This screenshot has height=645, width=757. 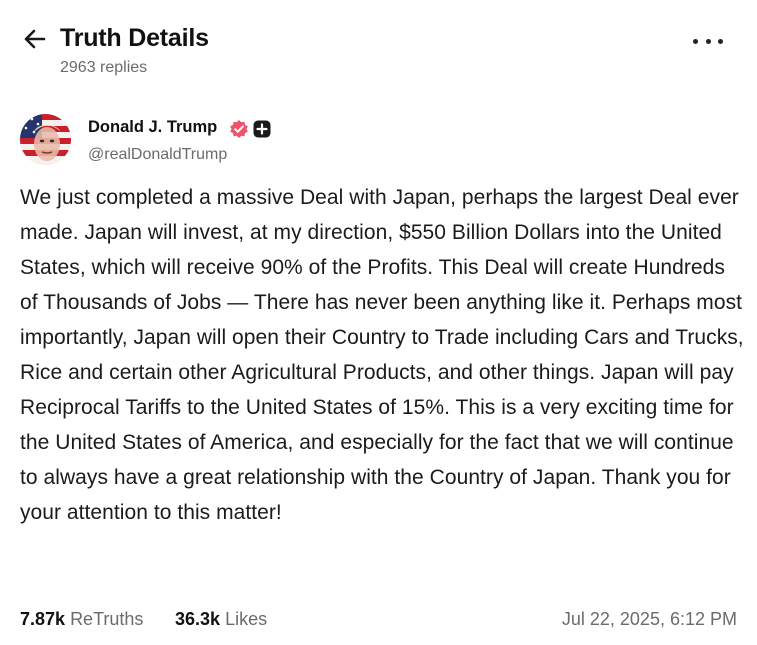 I want to click on author-handle: @realDonaldTrump, so click(x=157, y=155).